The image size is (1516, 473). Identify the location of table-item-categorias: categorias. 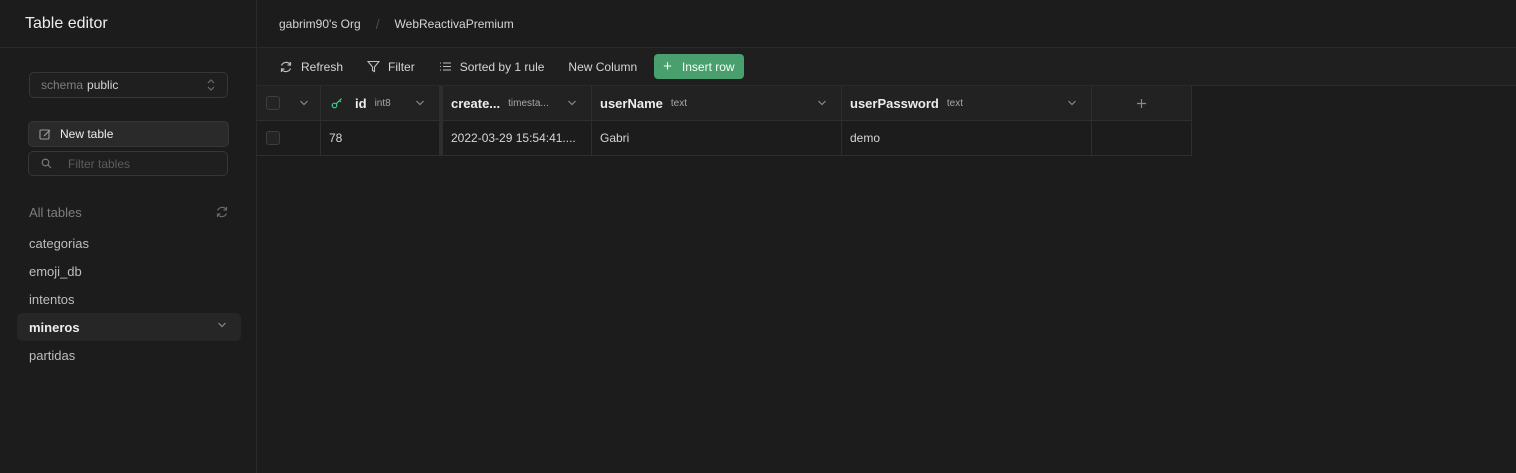
(129, 243).